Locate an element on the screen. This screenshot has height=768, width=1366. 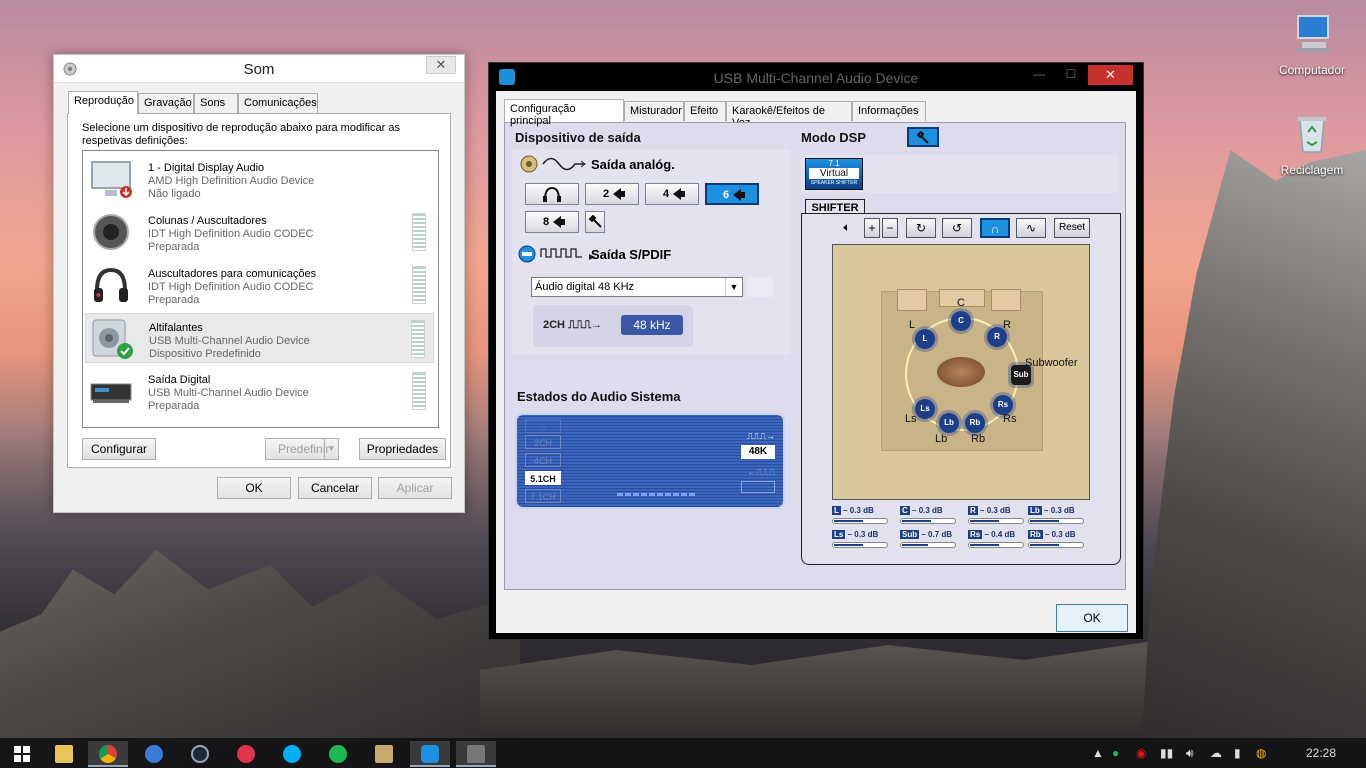
taskbar-steam is located at coordinates (200, 754).